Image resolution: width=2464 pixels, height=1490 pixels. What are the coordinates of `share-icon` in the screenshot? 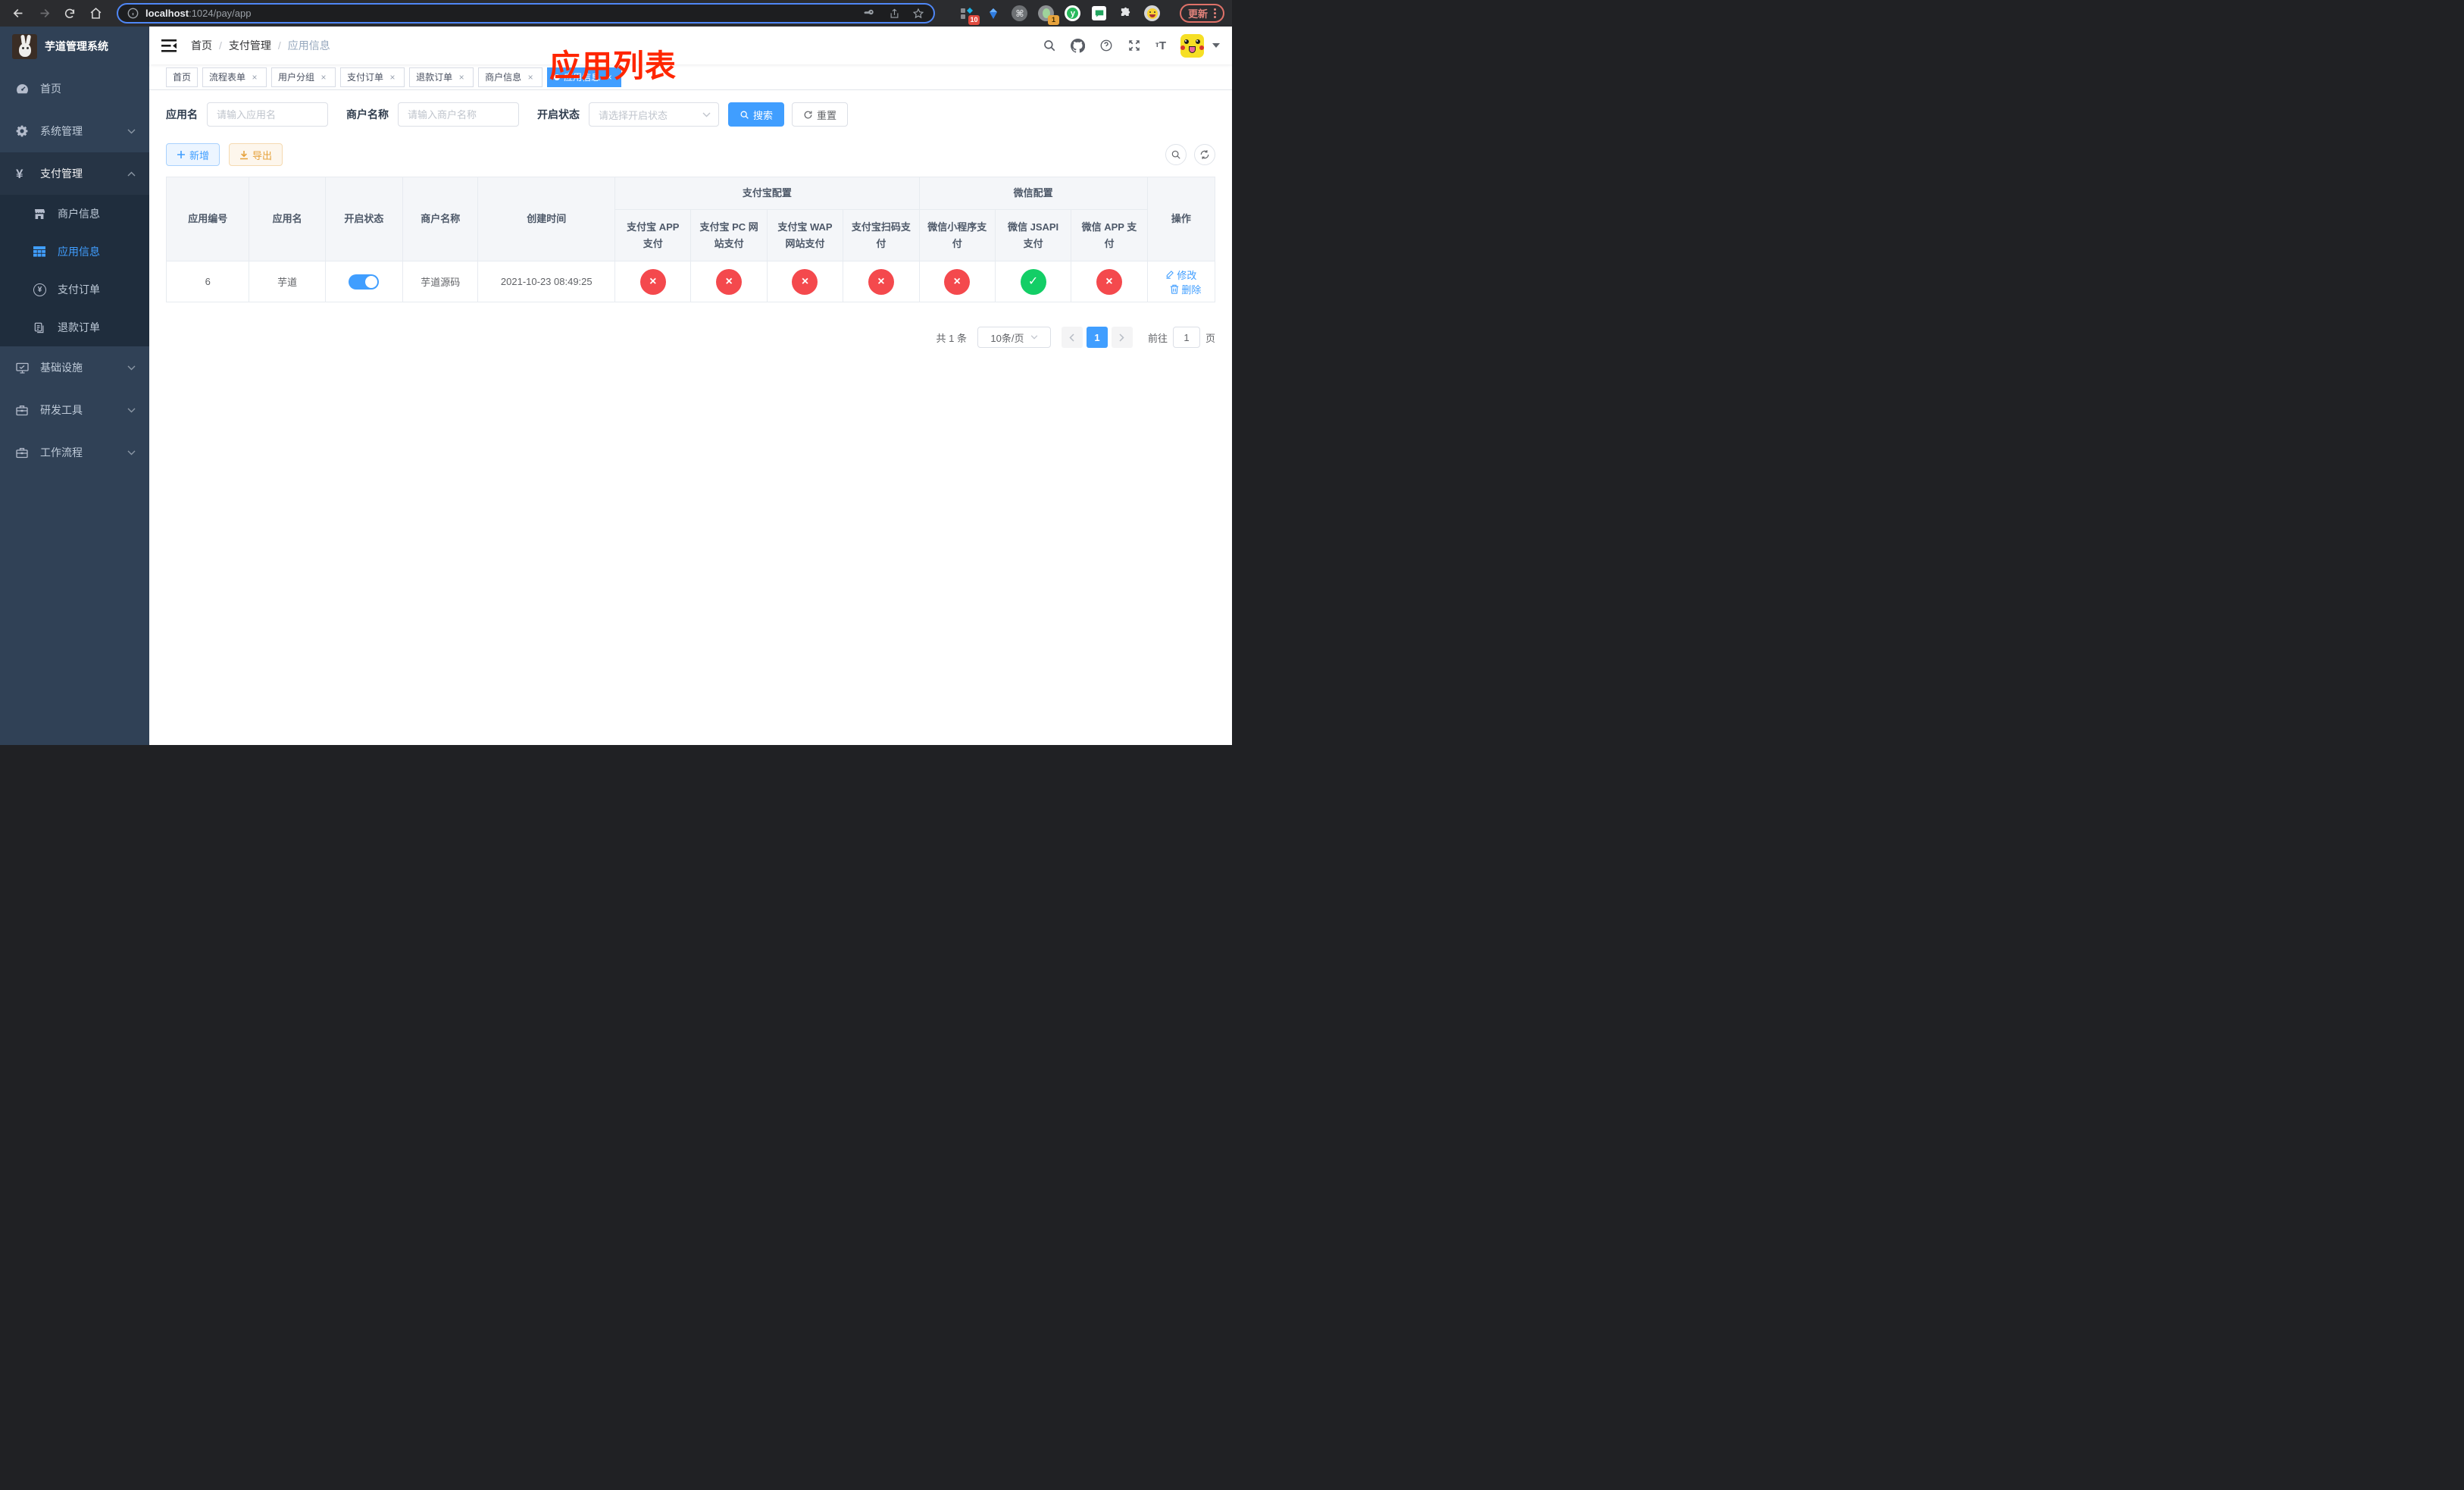 It's located at (894, 14).